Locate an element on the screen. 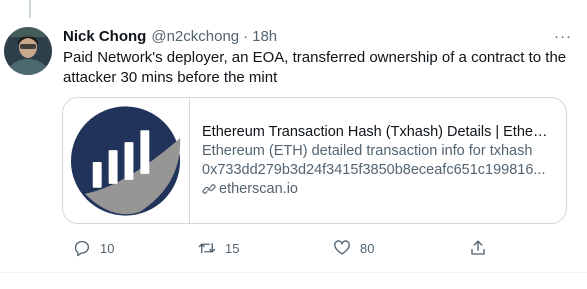  thread-connector-line is located at coordinates (30, 9).